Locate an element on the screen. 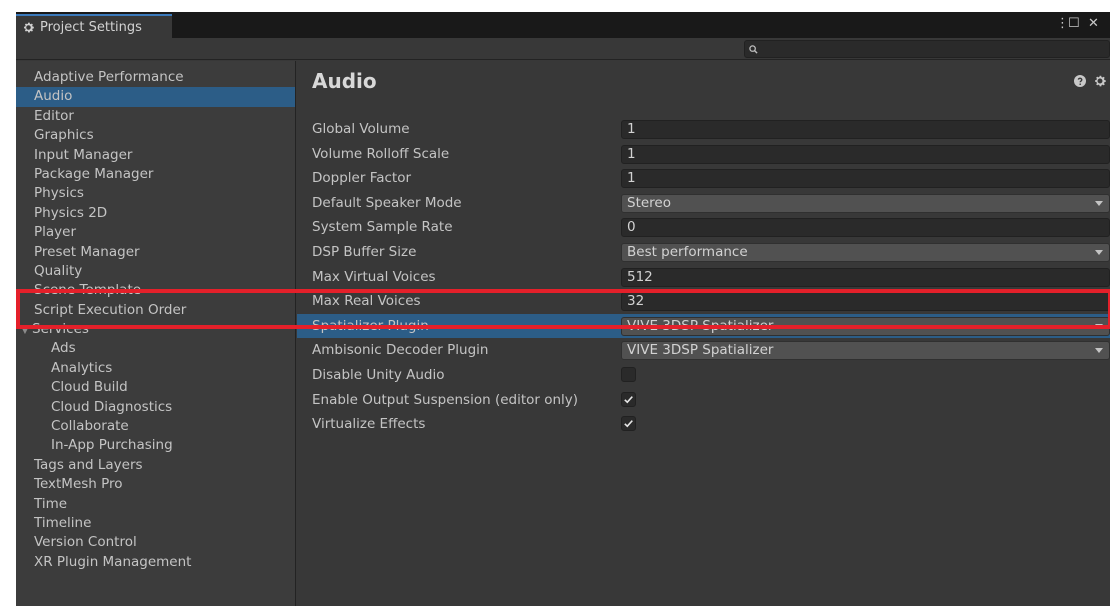  sidebar-item: Adaptive Performance is located at coordinates (155, 77).